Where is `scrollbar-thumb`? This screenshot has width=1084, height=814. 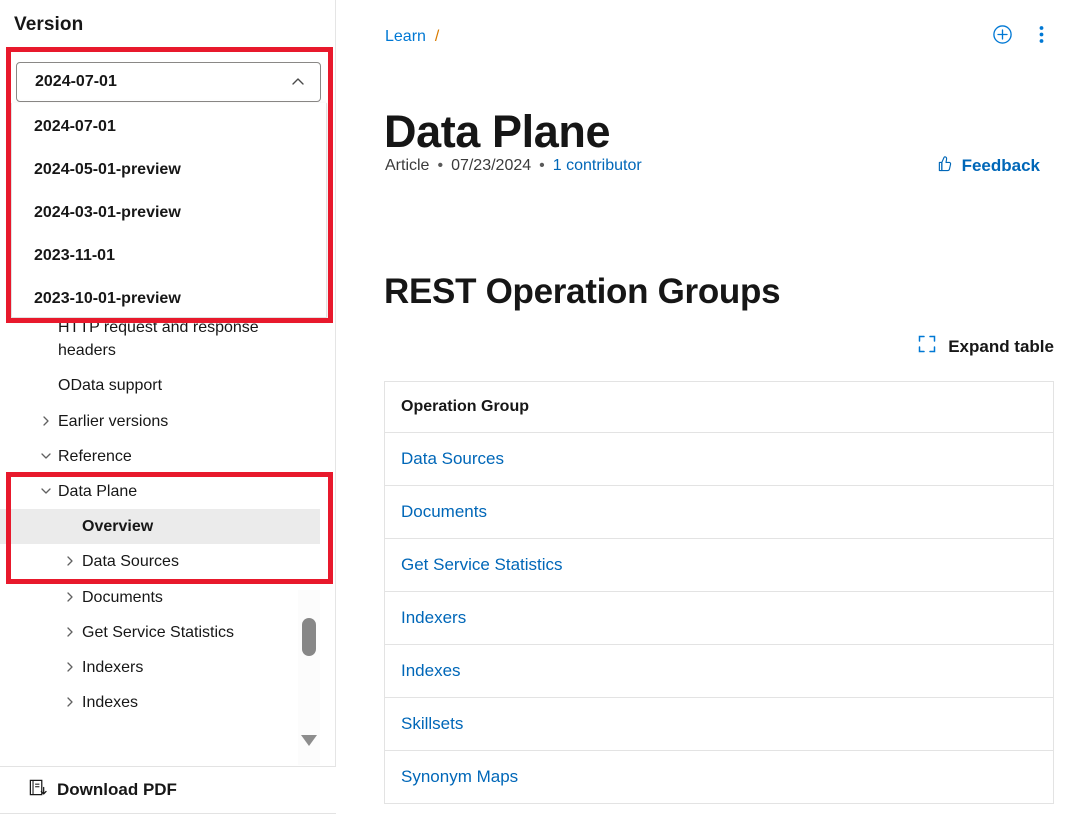
scrollbar-thumb is located at coordinates (309, 637).